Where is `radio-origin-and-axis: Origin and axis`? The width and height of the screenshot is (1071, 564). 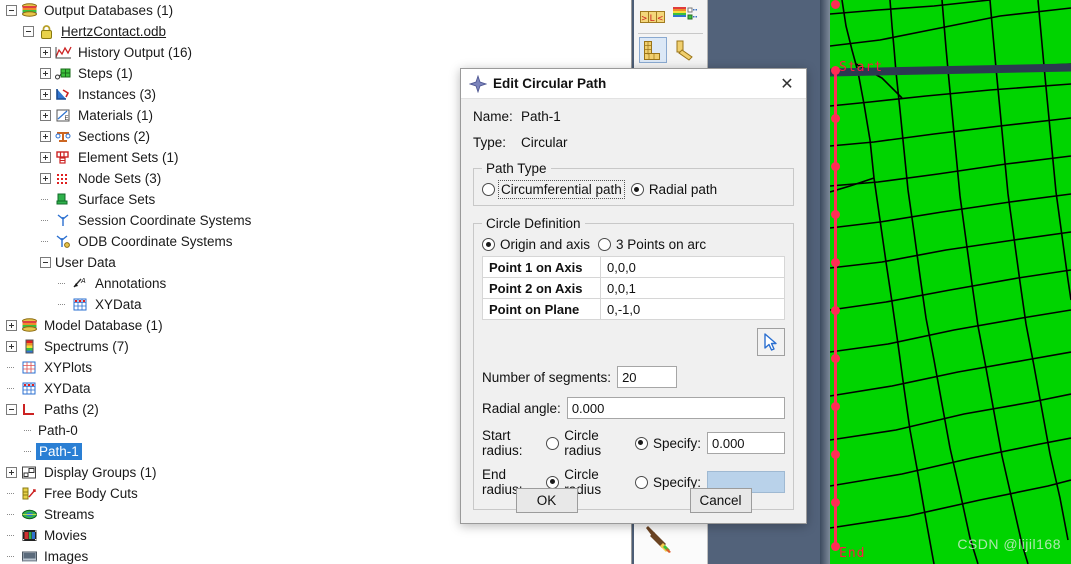 radio-origin-and-axis: Origin and axis is located at coordinates (536, 244).